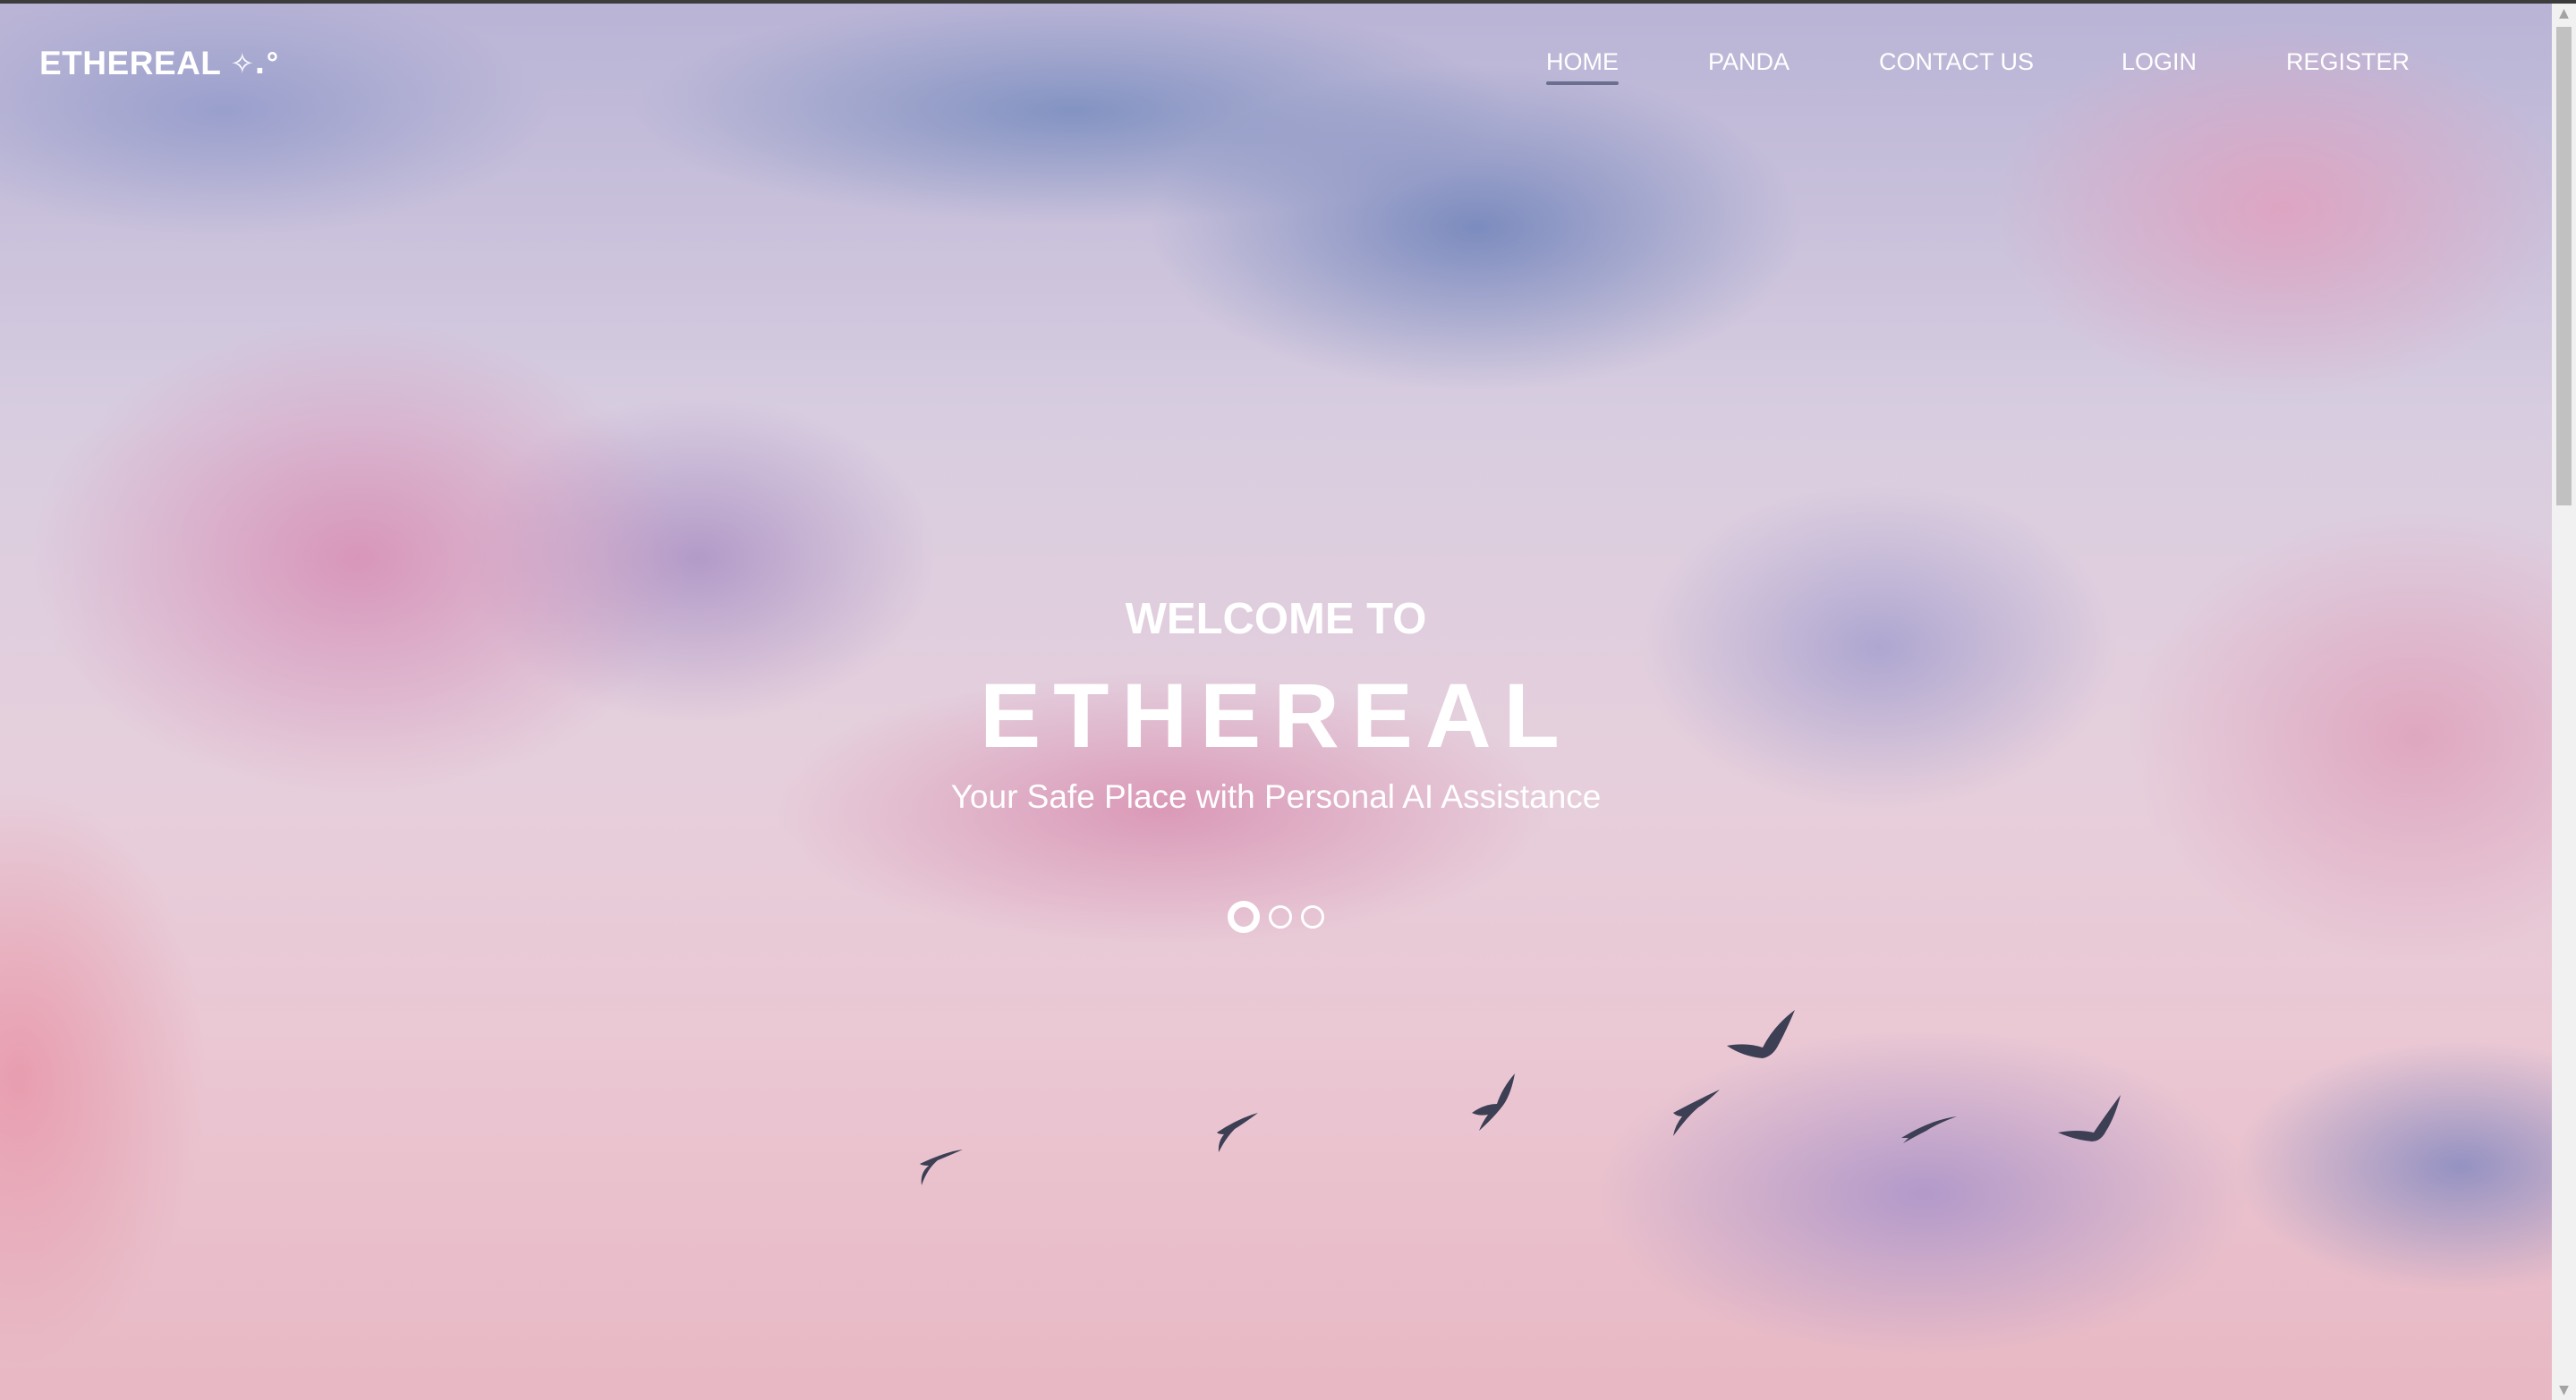 The width and height of the screenshot is (2576, 1400). Describe the element at coordinates (1956, 62) in the screenshot. I see `nav-contact-us: CONTACT US` at that location.